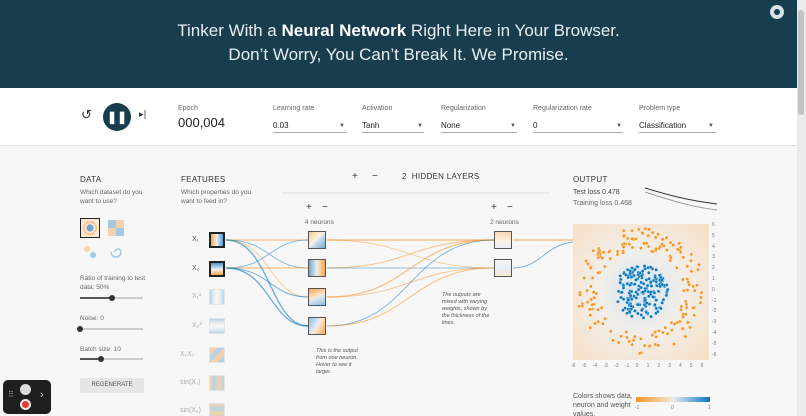  I want to click on hidden-layers-label: 2 HIDDEN LAYERS, so click(441, 176).